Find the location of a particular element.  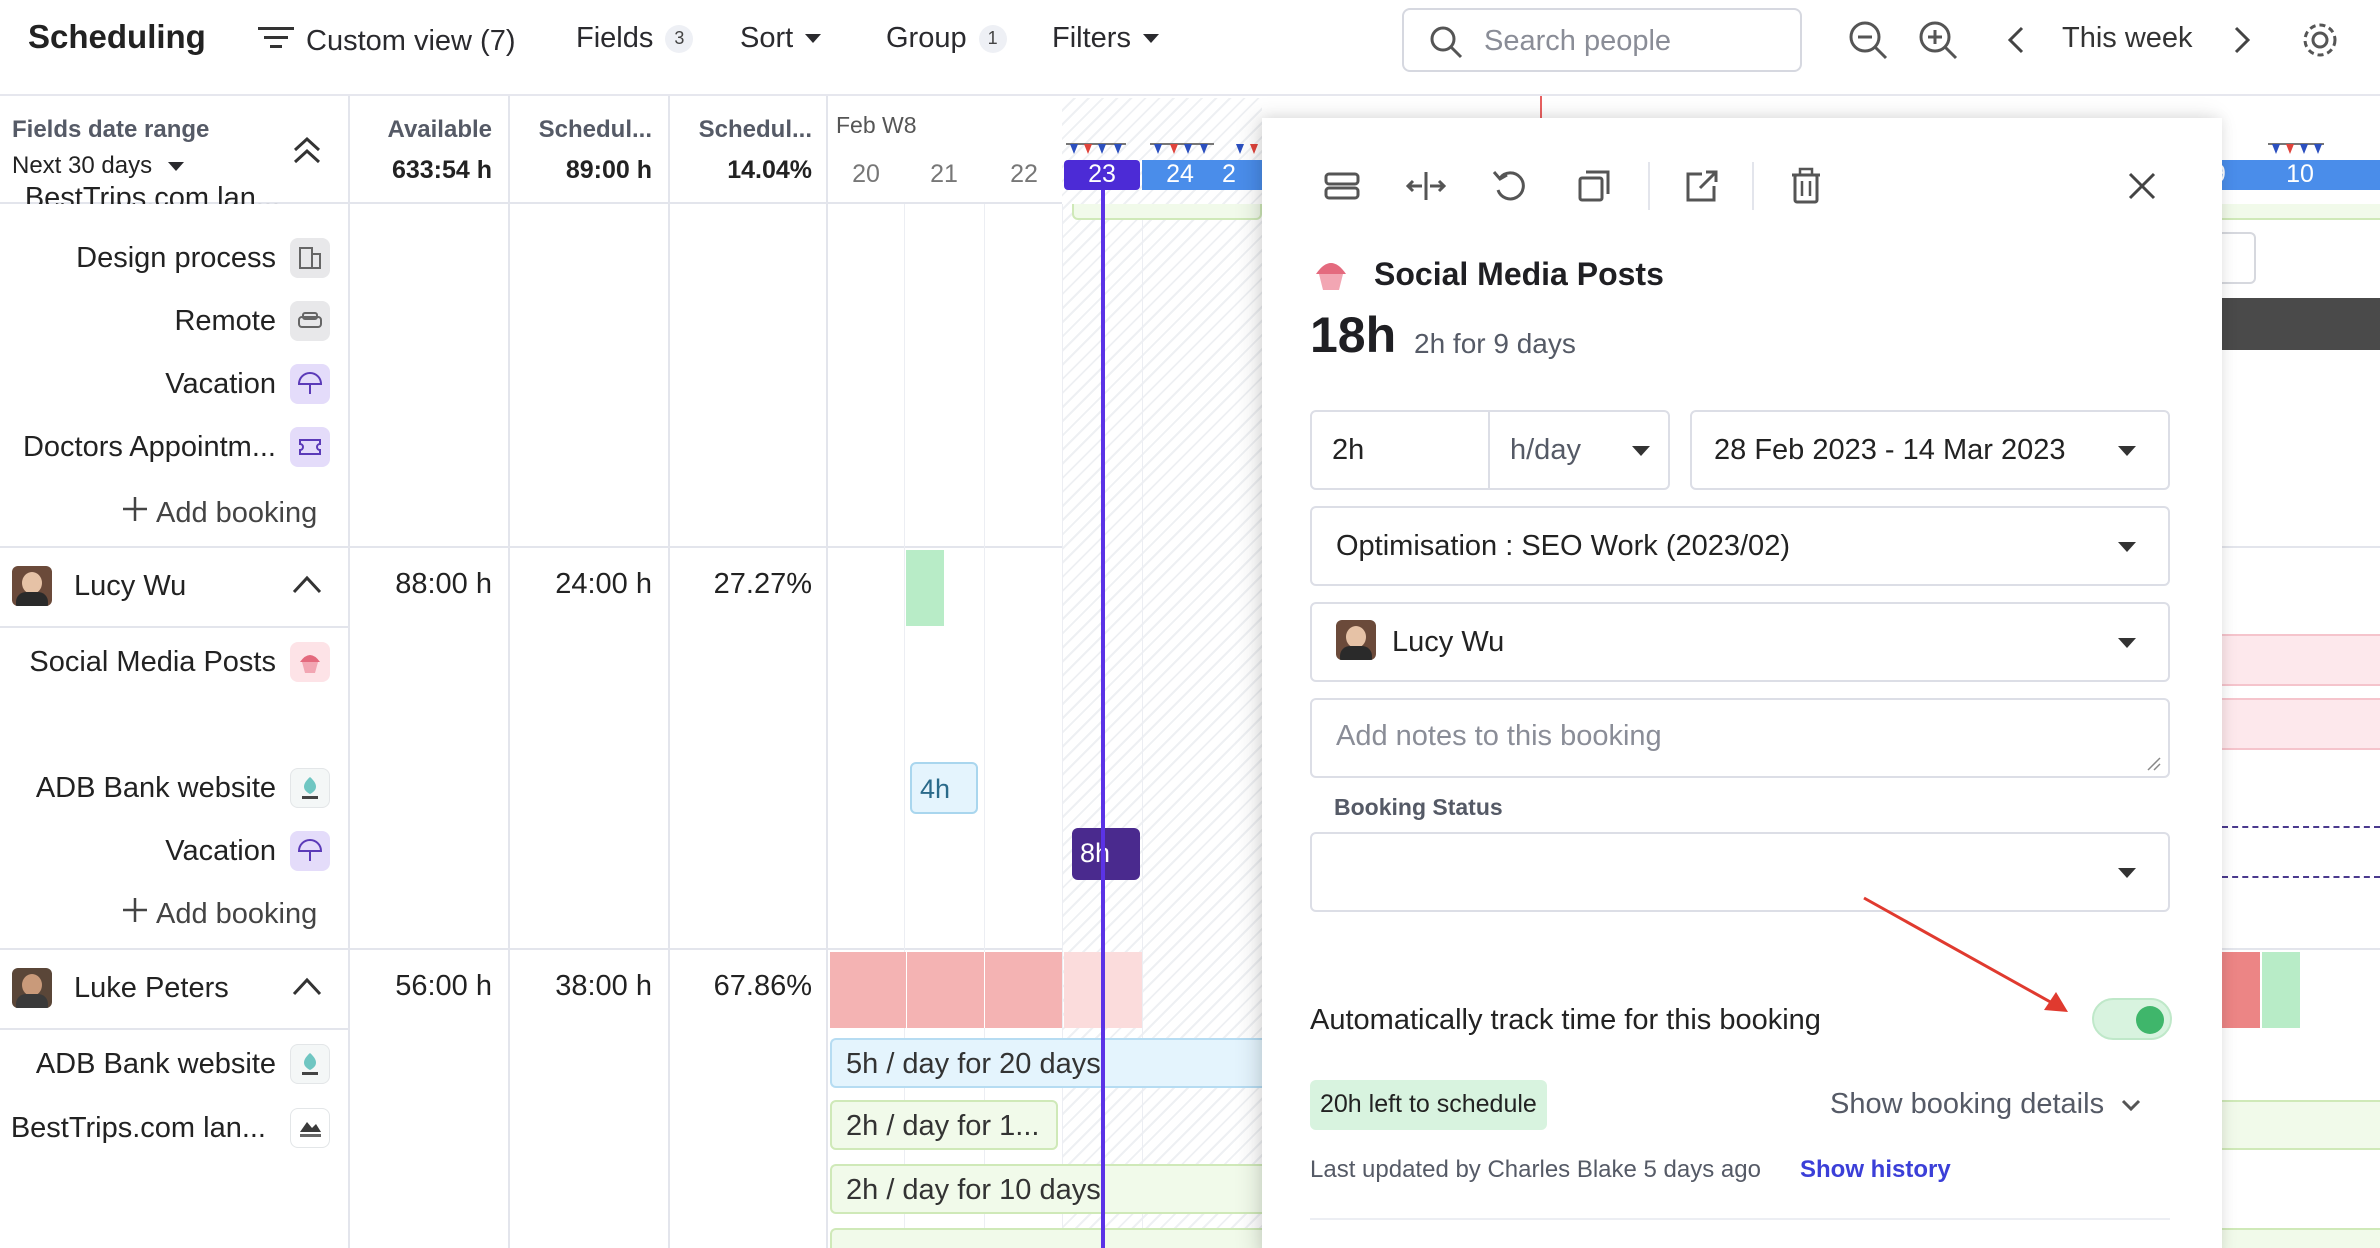

person-available: 88:00 h is located at coordinates (443, 584).